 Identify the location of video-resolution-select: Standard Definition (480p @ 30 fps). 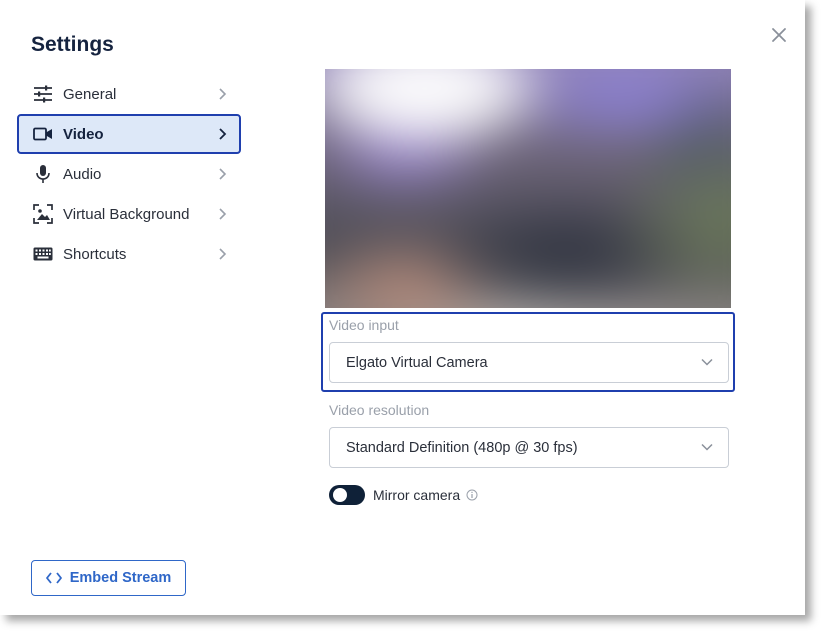
(529, 447).